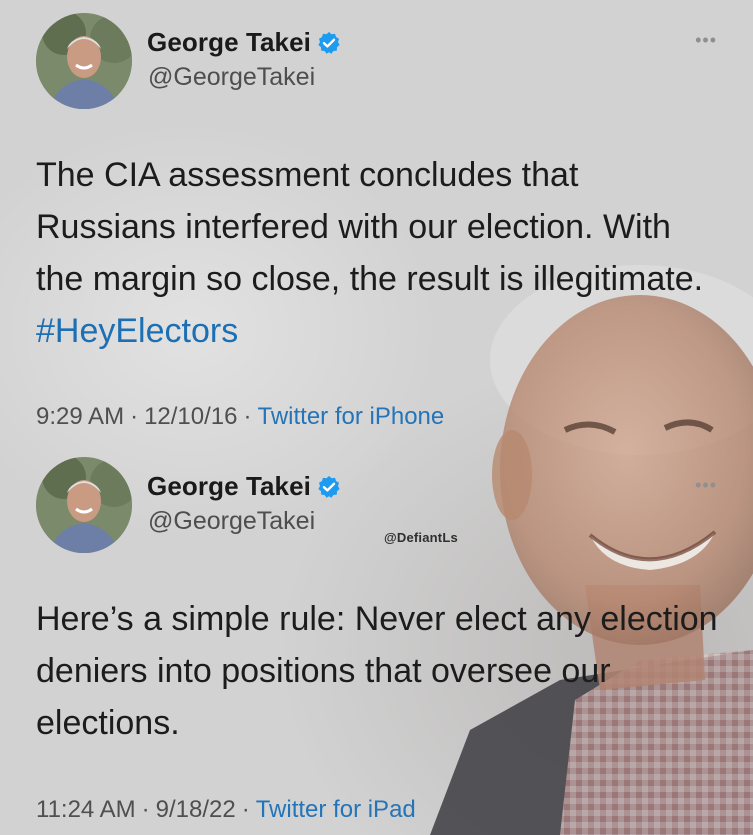 The width and height of the screenshot is (753, 835). What do you see at coordinates (86, 809) in the screenshot?
I see `tweet-time: 11:24 AM` at bounding box center [86, 809].